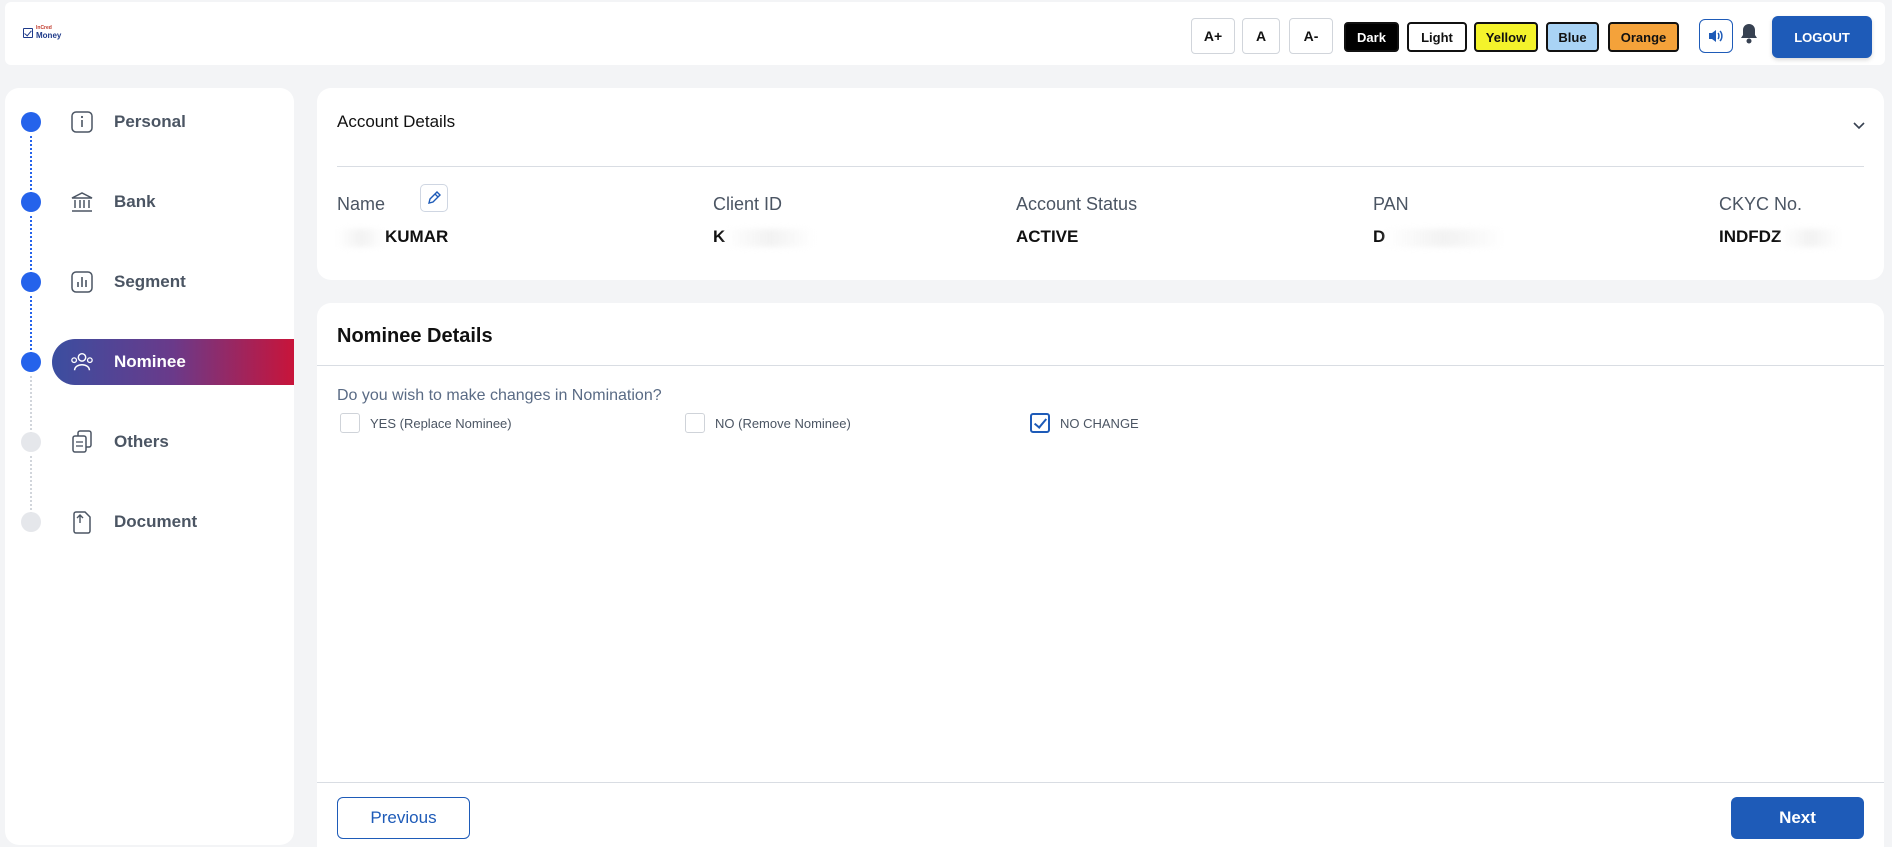  I want to click on sidebar-item-label: Document, so click(156, 521).